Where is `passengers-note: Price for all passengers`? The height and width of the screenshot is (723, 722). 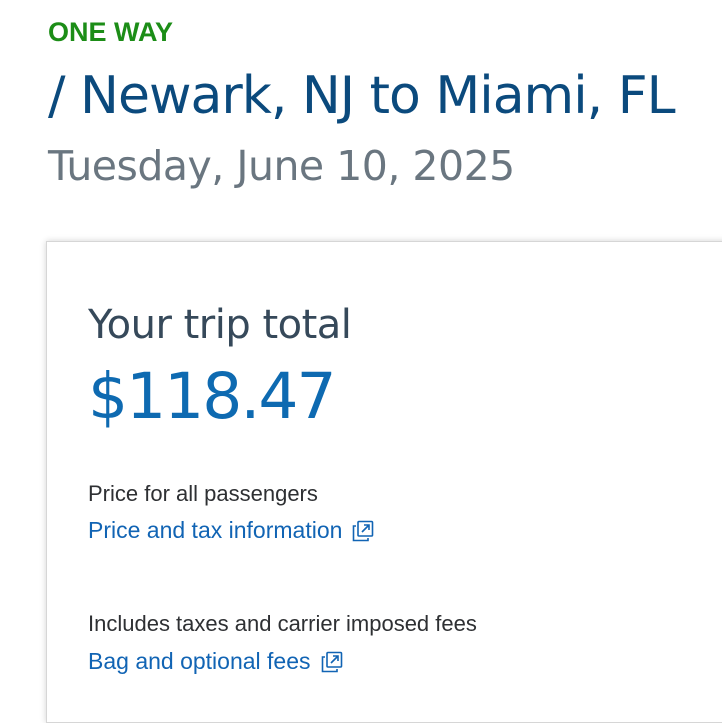
passengers-note: Price for all passengers is located at coordinates (203, 493).